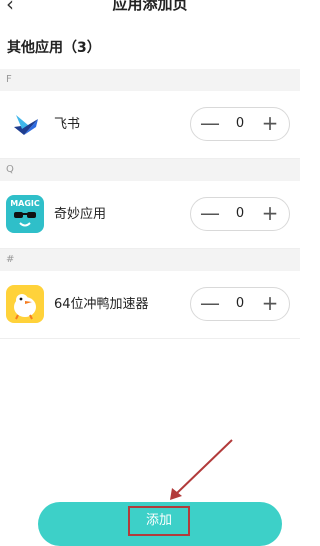 This screenshot has height=546, width=320. I want to click on app-row-feishu: 飞书 — 0 +, so click(150, 125).